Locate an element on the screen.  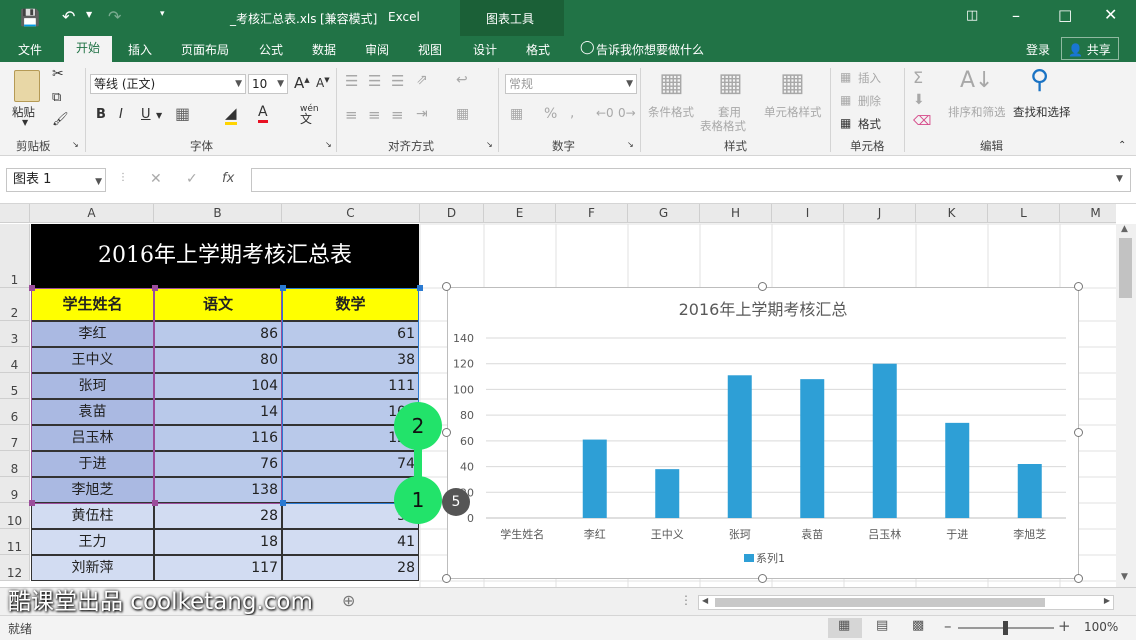
autosum-icon: Σ is located at coordinates (918, 77).